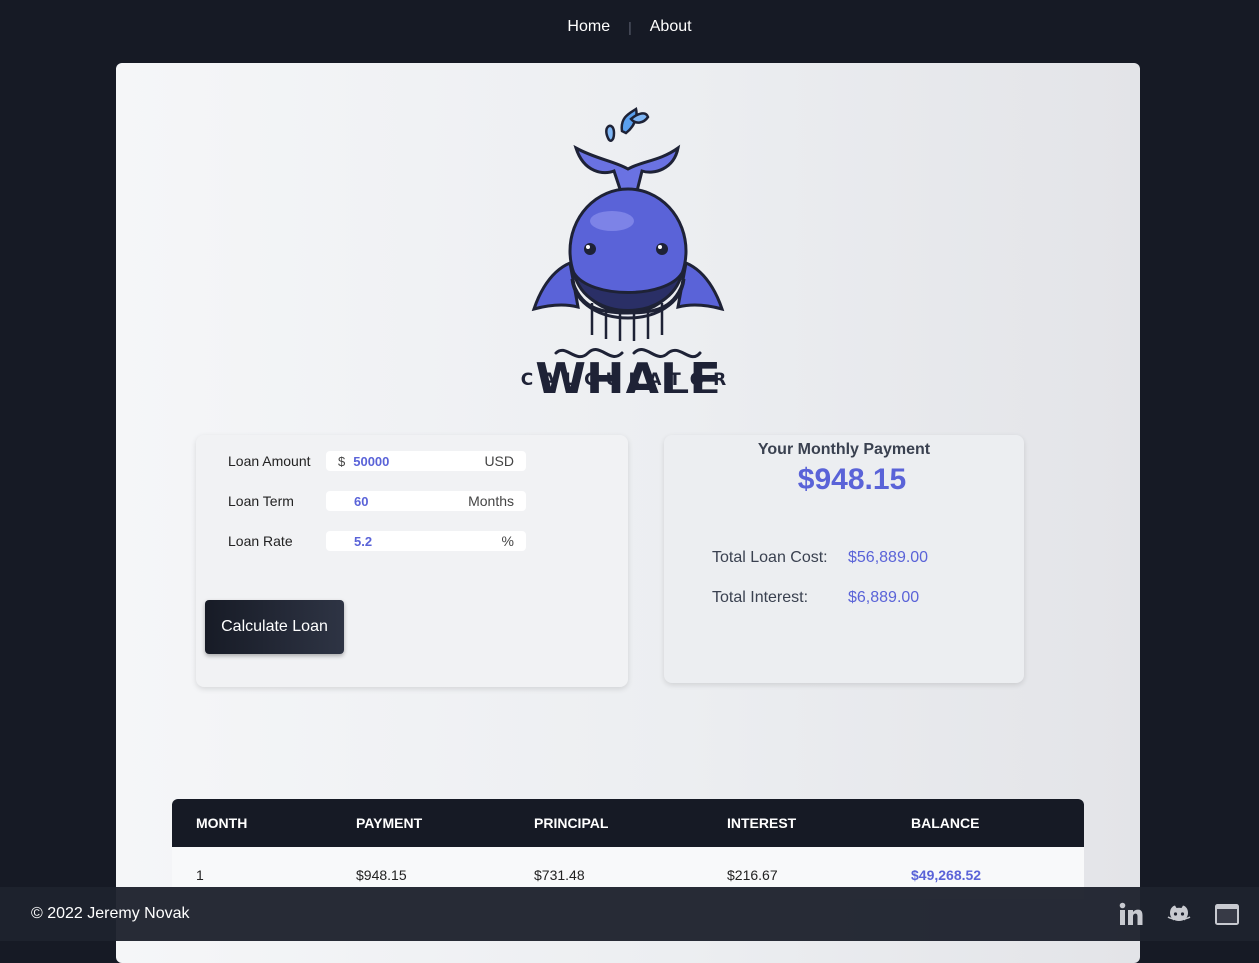  Describe the element at coordinates (426, 541) in the screenshot. I see `loan-rate-input: 5.2 %` at that location.